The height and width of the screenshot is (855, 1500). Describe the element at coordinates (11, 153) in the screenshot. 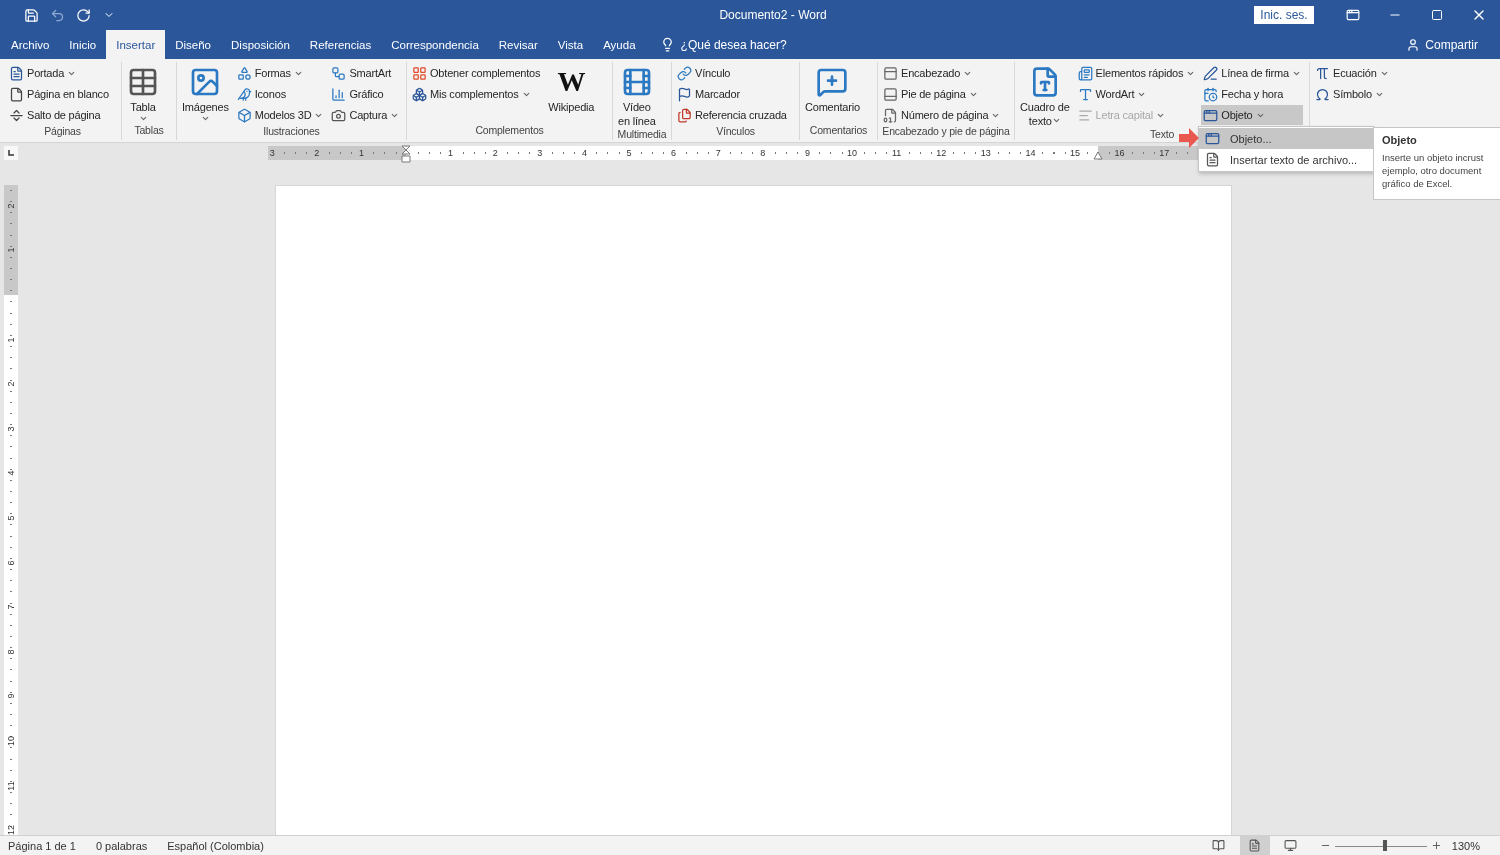

I see `tab-stop-icon` at that location.